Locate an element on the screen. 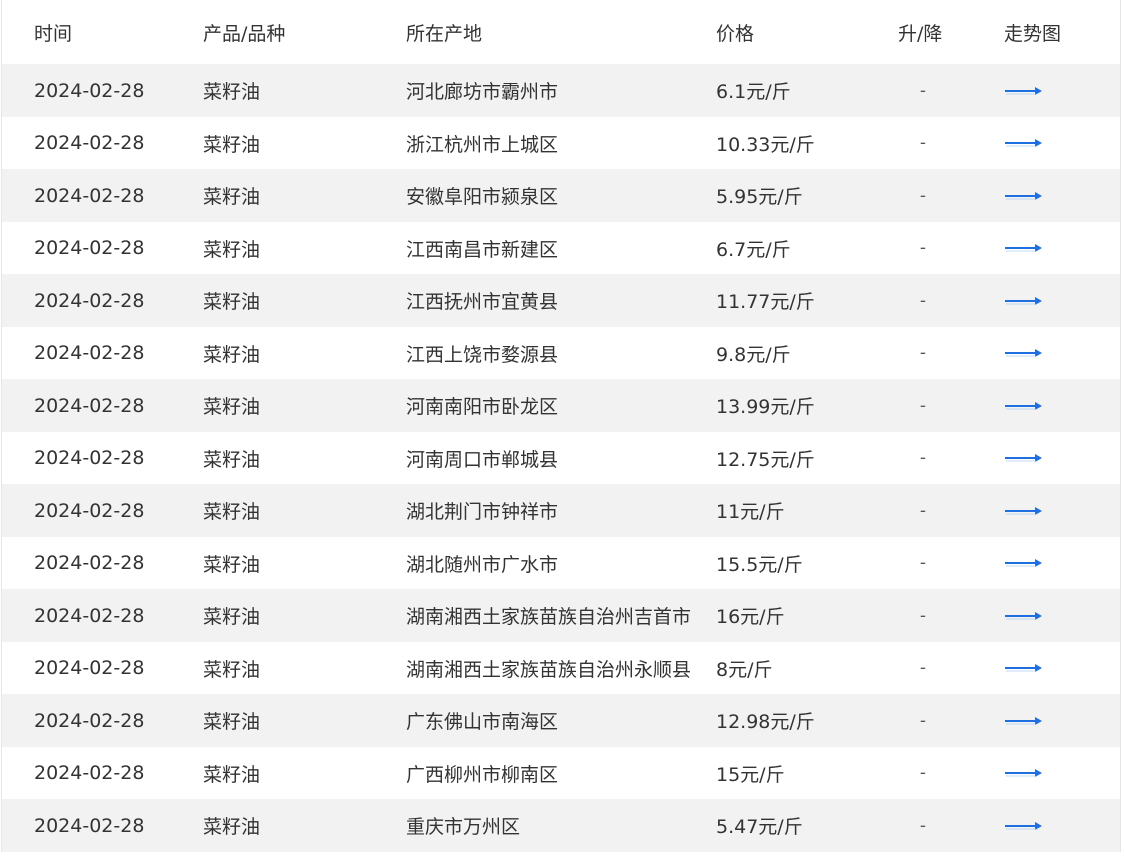 The image size is (1124, 857). column-header-price: 价格 is located at coordinates (735, 33).